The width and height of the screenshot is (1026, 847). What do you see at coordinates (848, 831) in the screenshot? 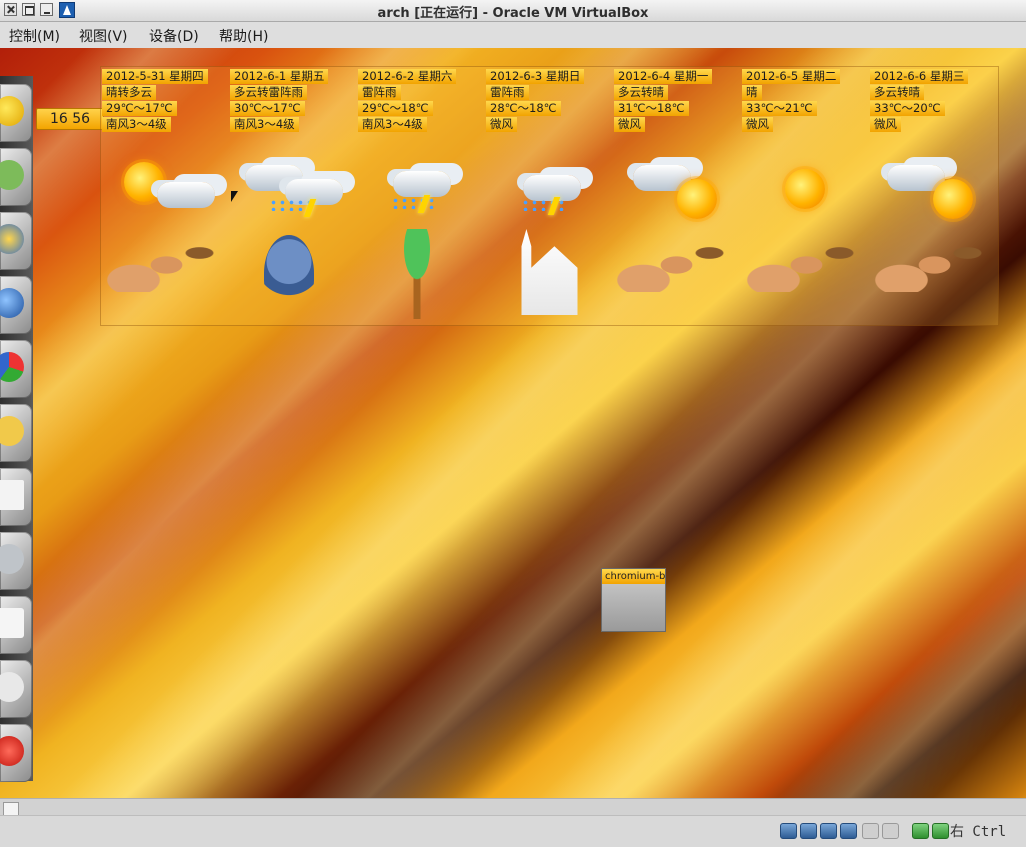
I see `network-icon` at bounding box center [848, 831].